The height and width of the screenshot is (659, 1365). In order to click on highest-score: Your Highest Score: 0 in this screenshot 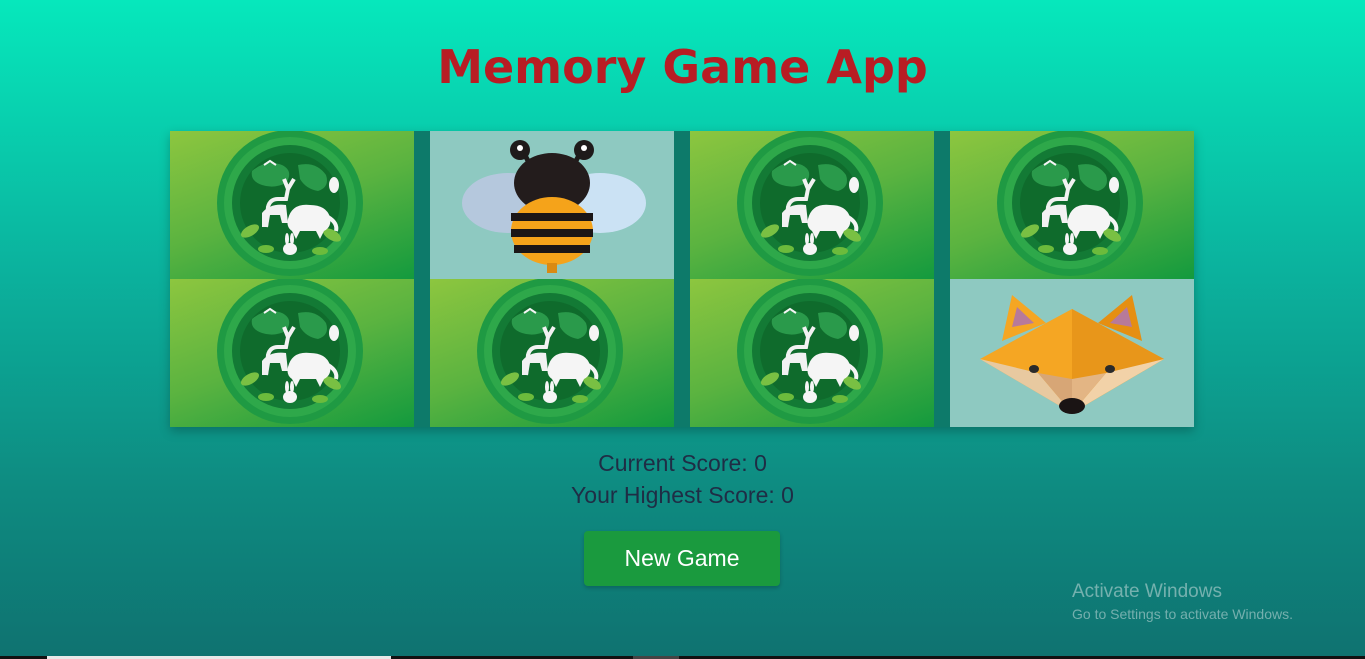, I will do `click(682, 495)`.